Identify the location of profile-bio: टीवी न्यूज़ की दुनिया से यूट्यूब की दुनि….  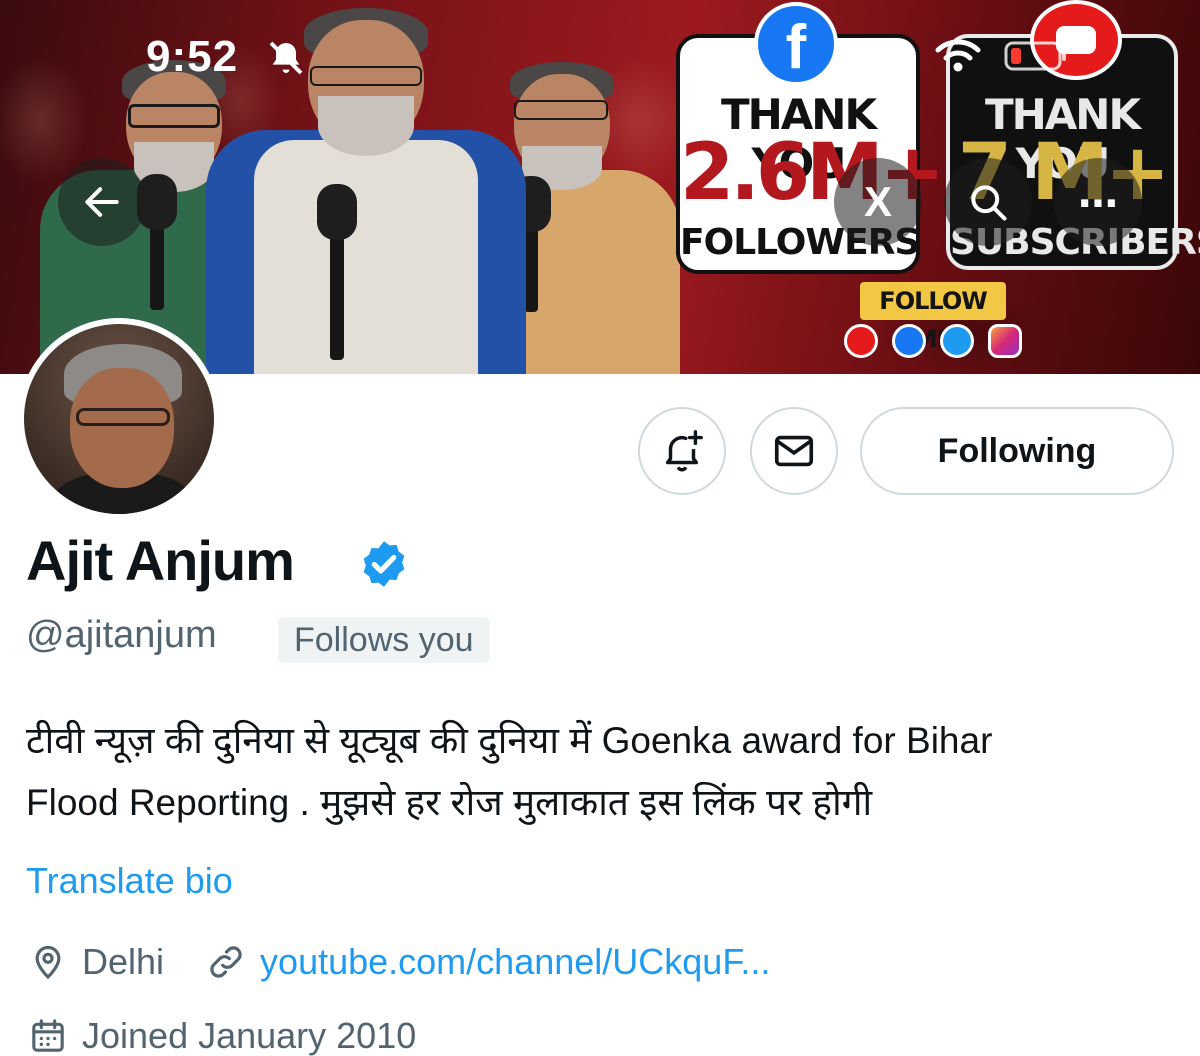
(606, 772).